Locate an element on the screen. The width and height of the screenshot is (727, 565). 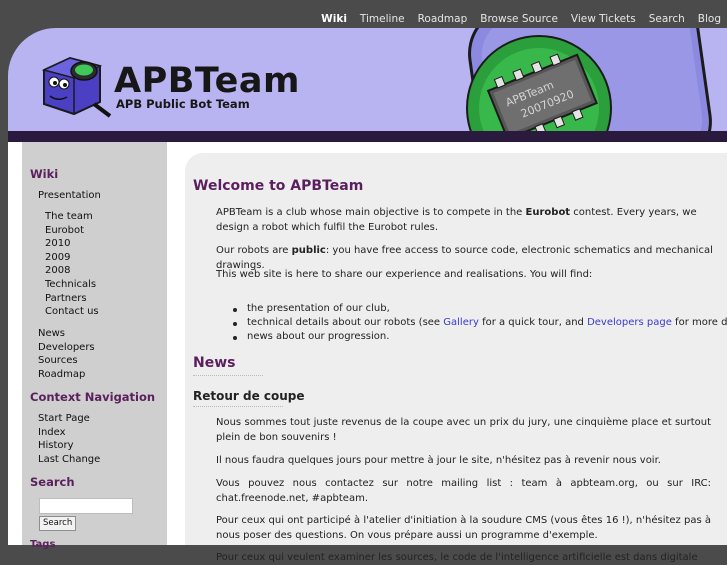
sidebar-item-2009: 2009 is located at coordinates (57, 257).